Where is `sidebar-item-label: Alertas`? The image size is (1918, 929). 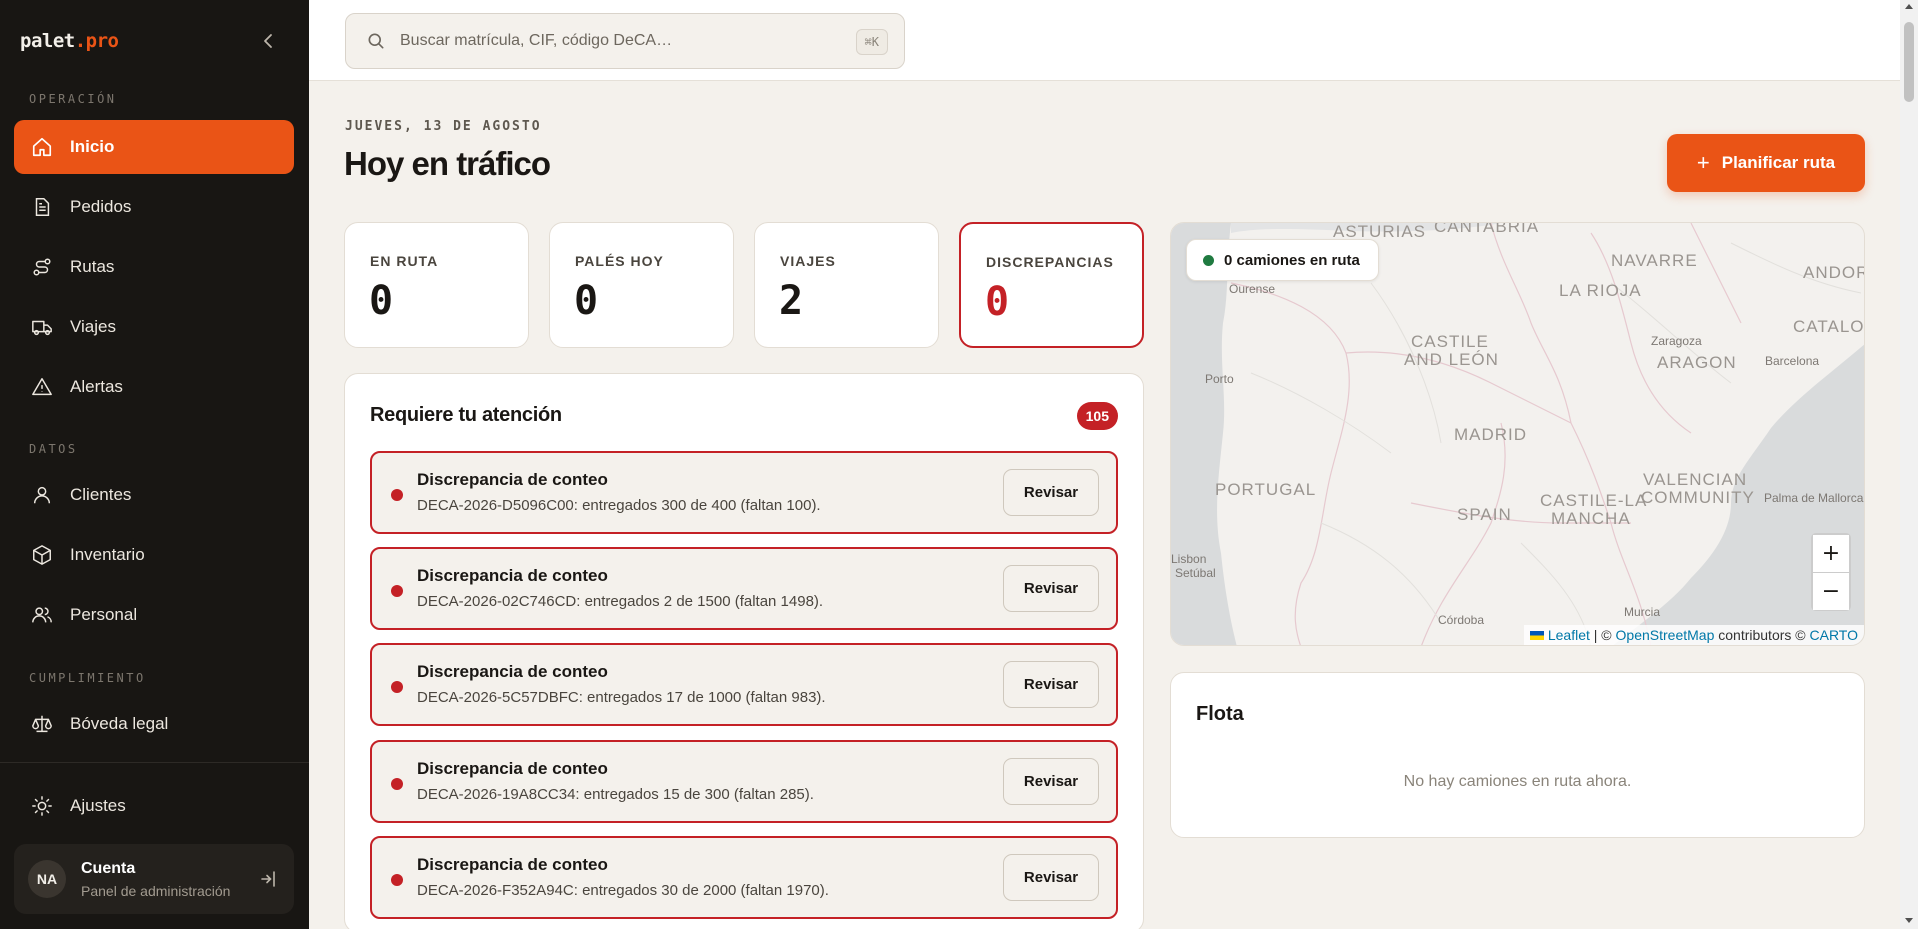 sidebar-item-label: Alertas is located at coordinates (96, 386).